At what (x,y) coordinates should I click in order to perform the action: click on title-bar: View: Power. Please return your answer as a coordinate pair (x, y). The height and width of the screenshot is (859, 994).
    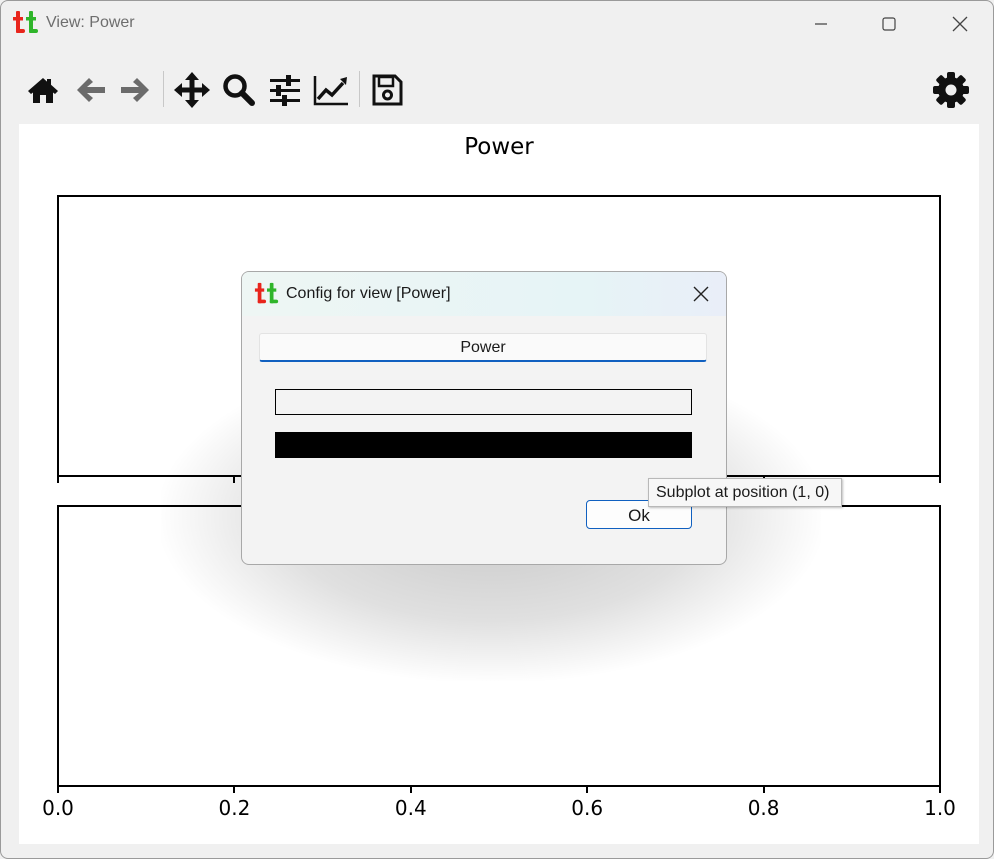
    Looking at the image, I should click on (497, 24).